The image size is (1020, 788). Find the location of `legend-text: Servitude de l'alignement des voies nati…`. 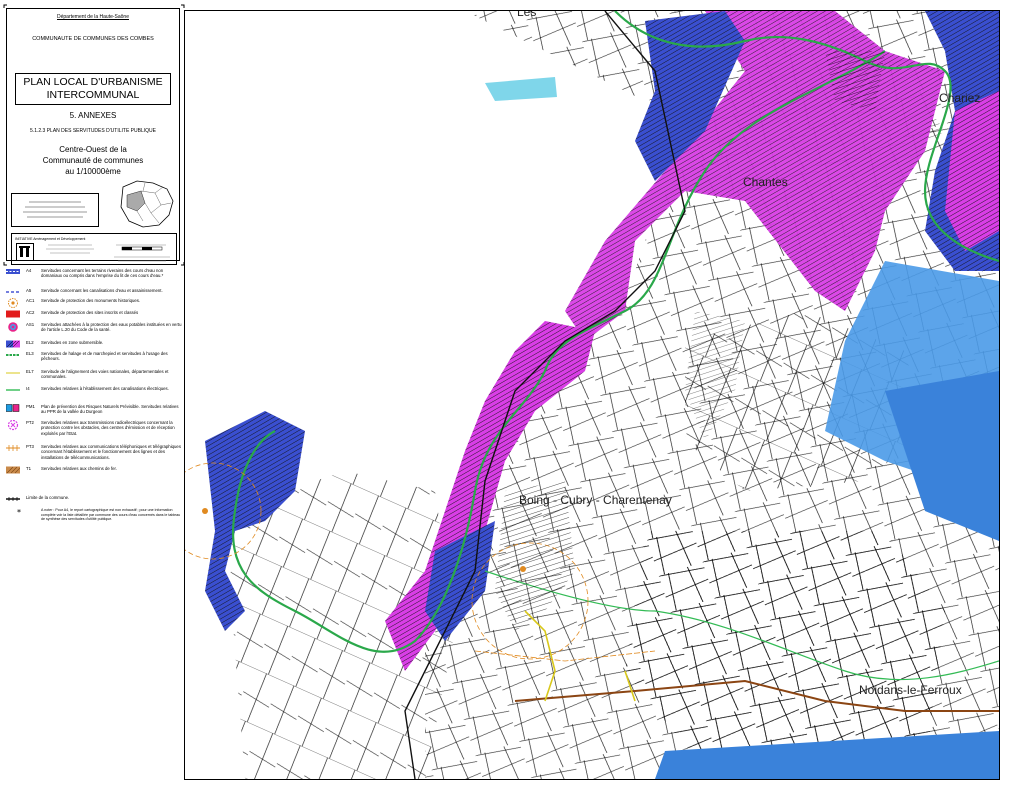

legend-text: Servitude de l'alignement des voies nati… is located at coordinates (105, 374).